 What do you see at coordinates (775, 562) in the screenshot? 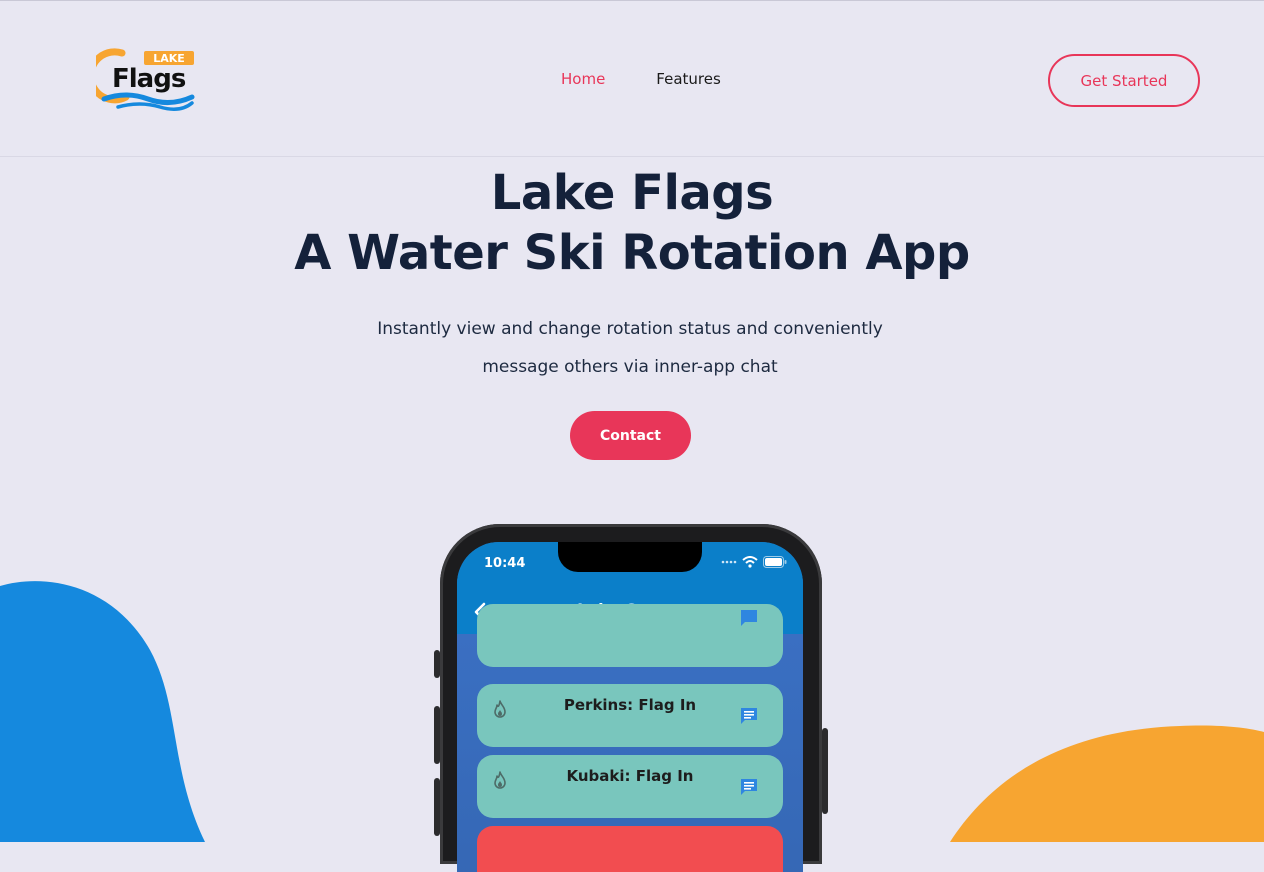
I see `battery-icon` at bounding box center [775, 562].